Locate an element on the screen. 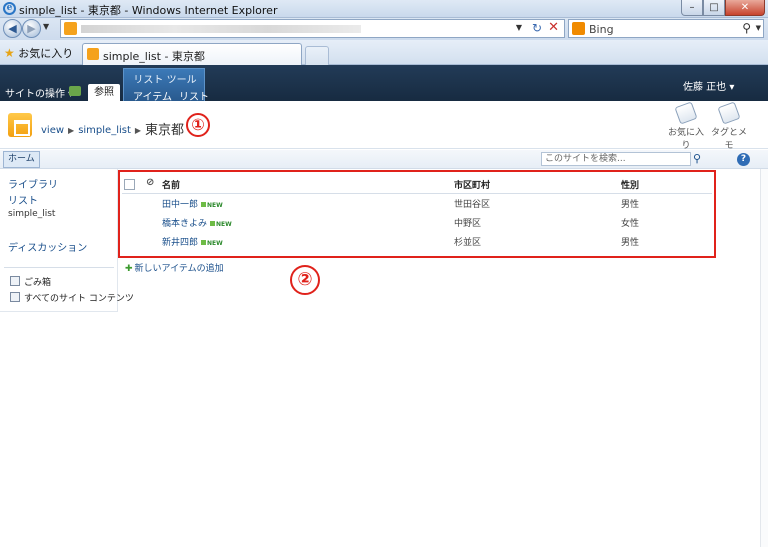  select-all-checkbox is located at coordinates (129, 184).